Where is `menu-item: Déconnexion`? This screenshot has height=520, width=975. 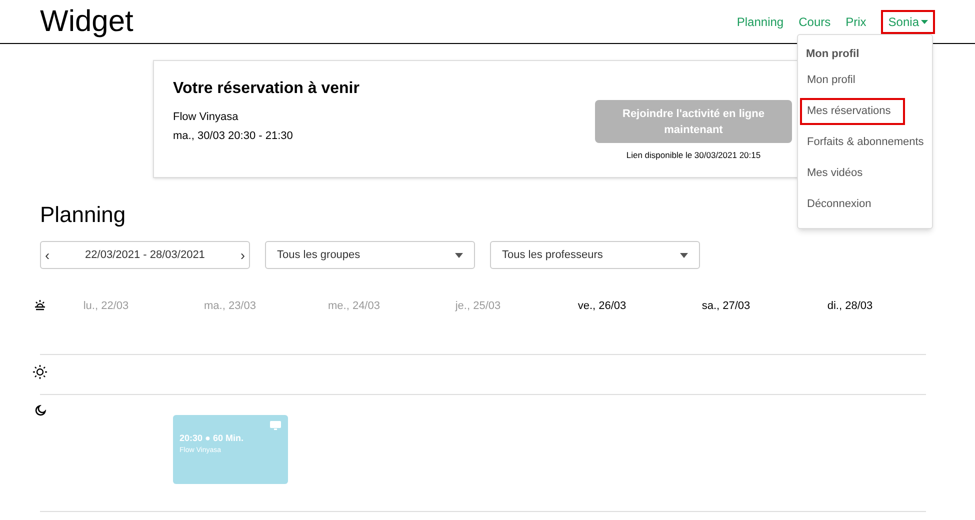
menu-item: Déconnexion is located at coordinates (839, 204).